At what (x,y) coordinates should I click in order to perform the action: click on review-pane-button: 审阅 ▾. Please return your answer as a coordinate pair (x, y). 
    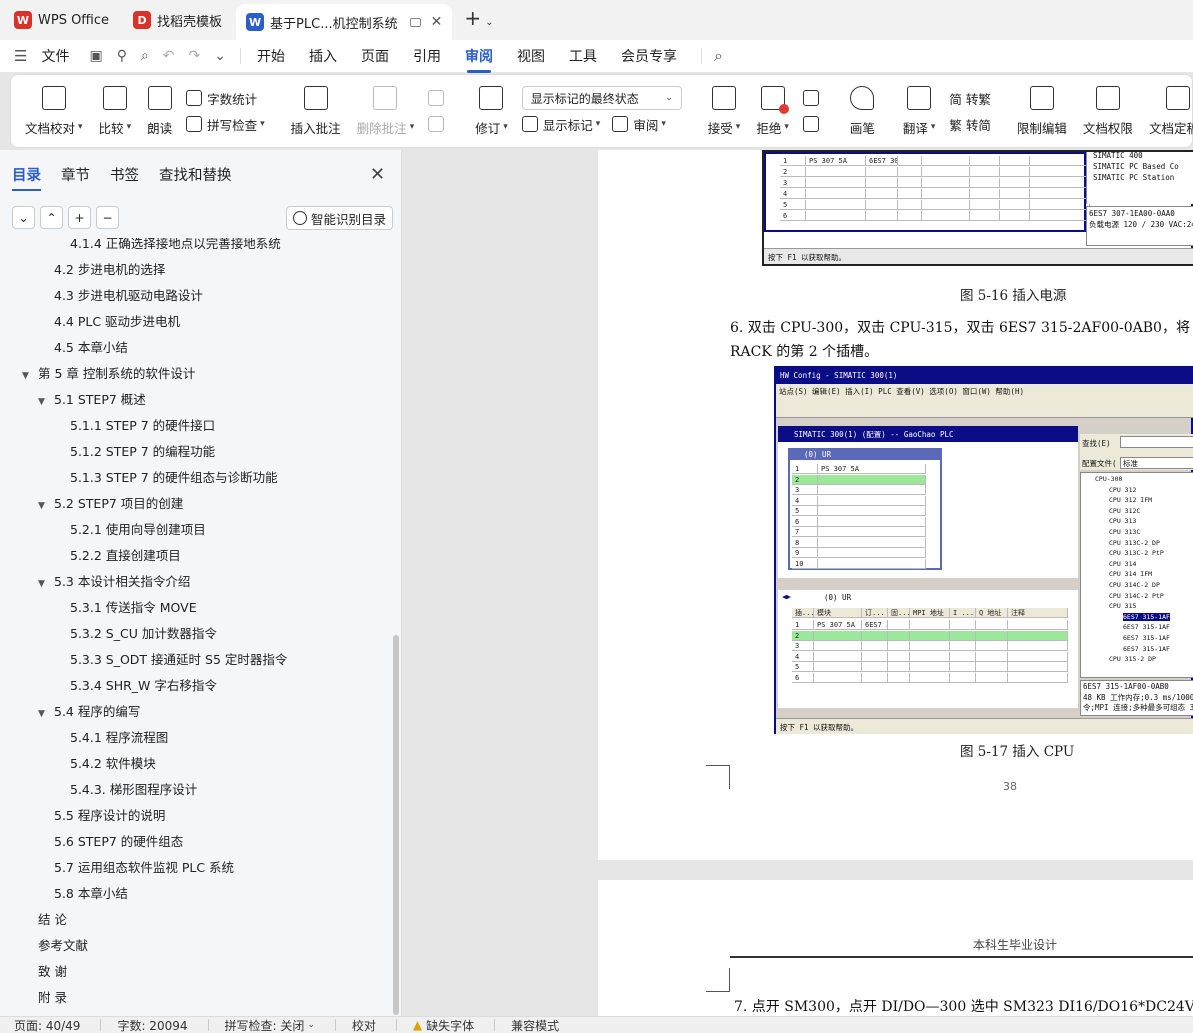
    Looking at the image, I should click on (639, 124).